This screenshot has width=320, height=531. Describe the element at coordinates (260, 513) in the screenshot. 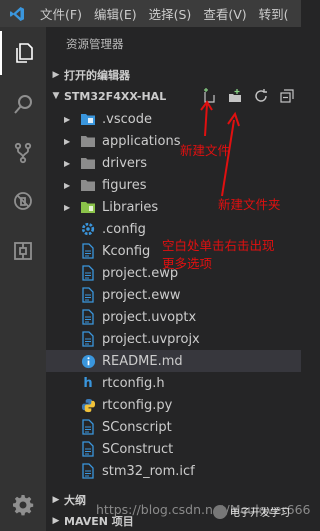

I see `watermark-brand-label: 电子开发学习` at that location.